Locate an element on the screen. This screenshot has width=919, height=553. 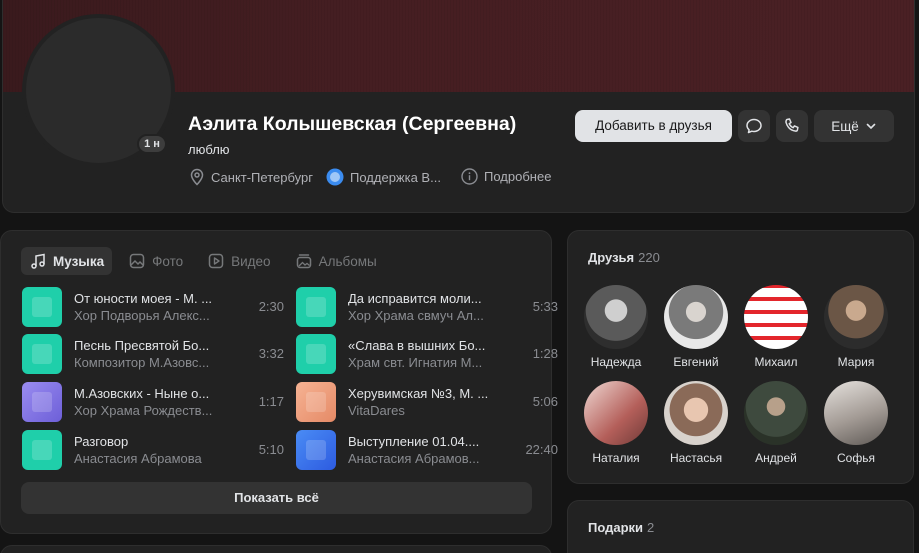
vk-support-icon is located at coordinates (335, 177).